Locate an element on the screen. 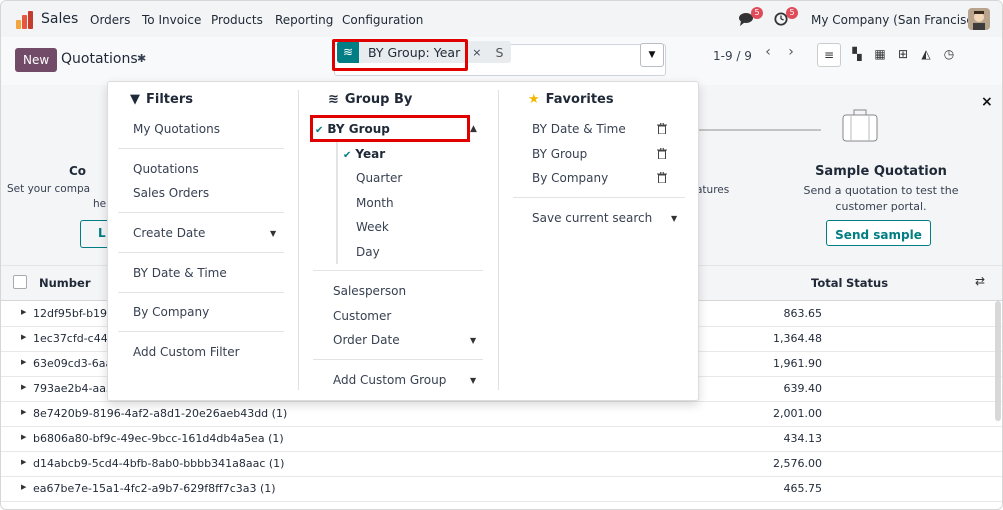 The width and height of the screenshot is (1003, 510). sample-quotation-title: Sample Quotation is located at coordinates (881, 171).